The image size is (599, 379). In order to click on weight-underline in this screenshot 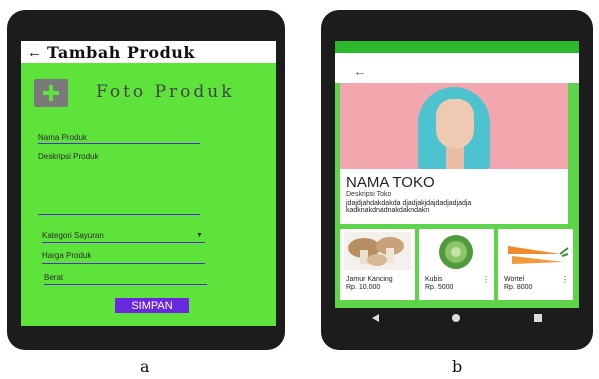, I will do `click(125, 284)`.